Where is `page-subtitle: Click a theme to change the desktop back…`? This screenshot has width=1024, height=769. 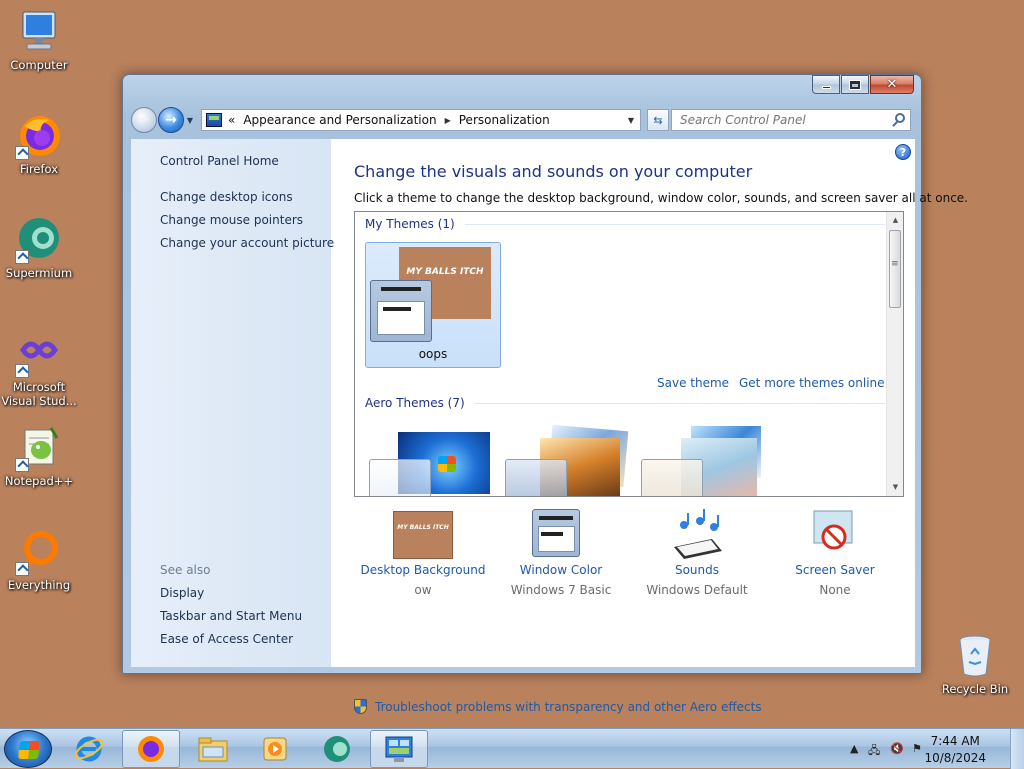 page-subtitle: Click a theme to change the desktop back… is located at coordinates (661, 198).